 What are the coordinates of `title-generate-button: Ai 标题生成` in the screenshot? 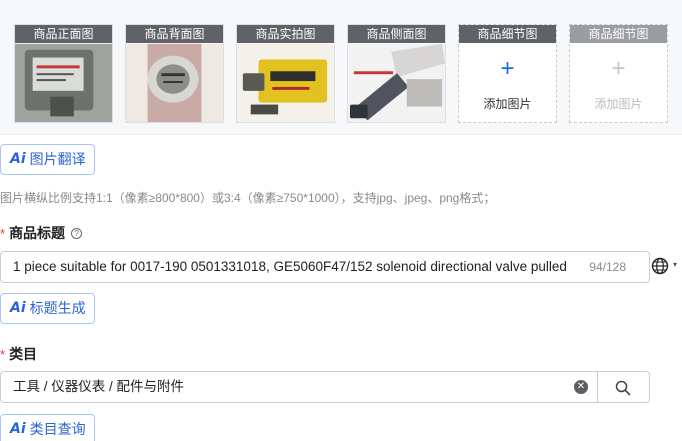 It's located at (47, 308).